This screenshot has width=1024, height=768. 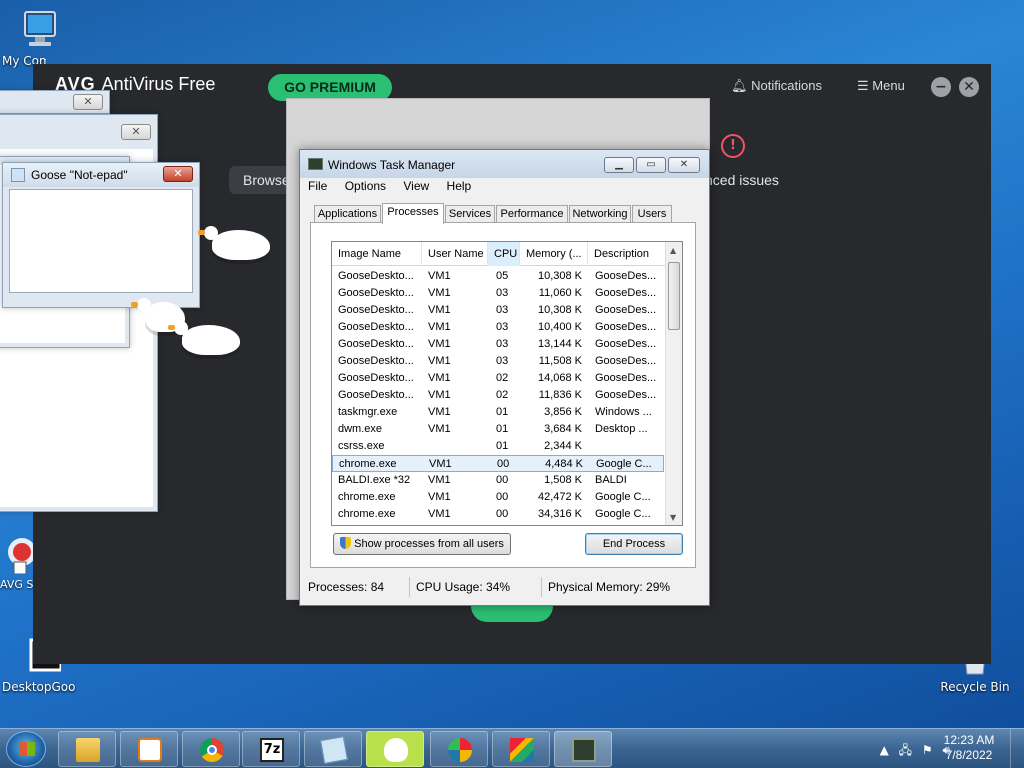 I want to click on taskbar-avg-antivirus, so click(x=521, y=749).